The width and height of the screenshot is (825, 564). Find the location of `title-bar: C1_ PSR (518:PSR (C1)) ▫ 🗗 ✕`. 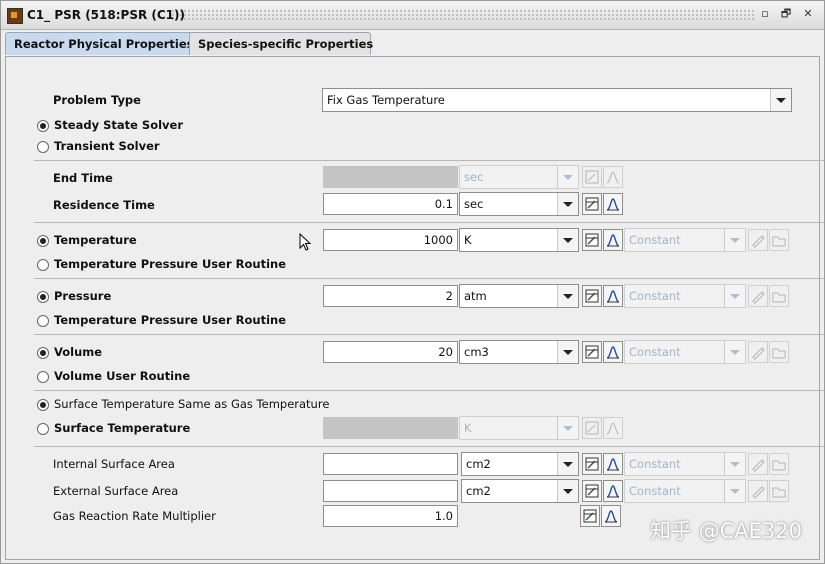

title-bar: C1_ PSR (518:PSR (C1)) ▫ 🗗 ✕ is located at coordinates (412, 15).